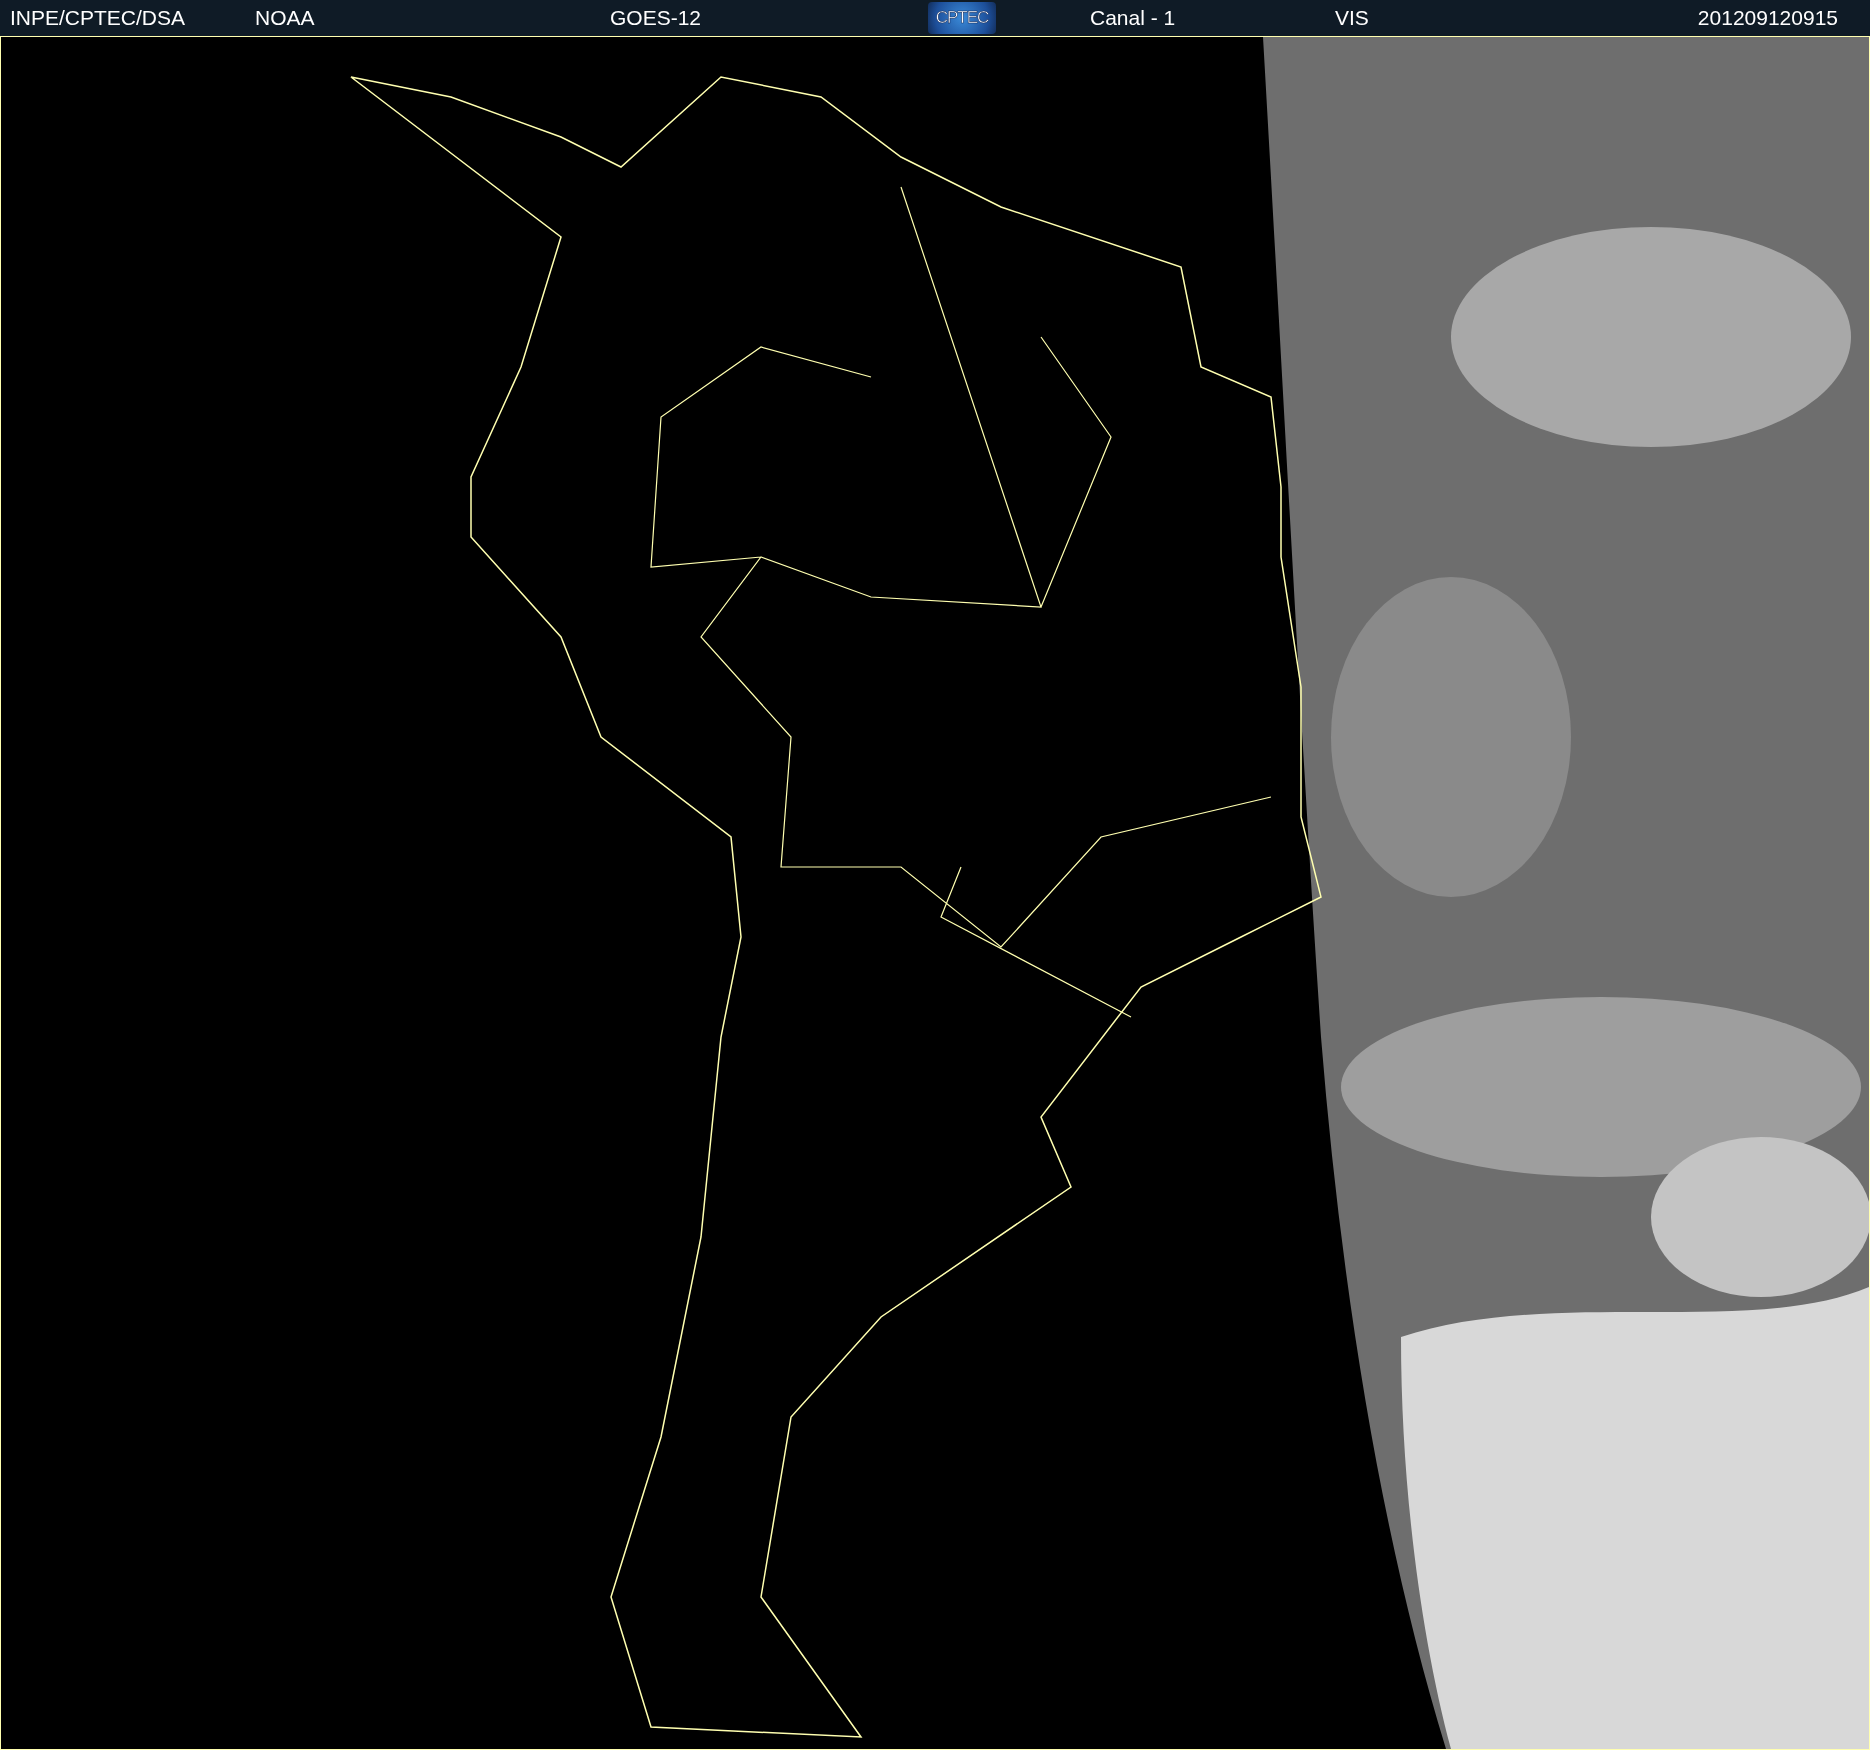 This screenshot has height=1750, width=1870. What do you see at coordinates (1352, 18) in the screenshot?
I see `header-text: VIS` at bounding box center [1352, 18].